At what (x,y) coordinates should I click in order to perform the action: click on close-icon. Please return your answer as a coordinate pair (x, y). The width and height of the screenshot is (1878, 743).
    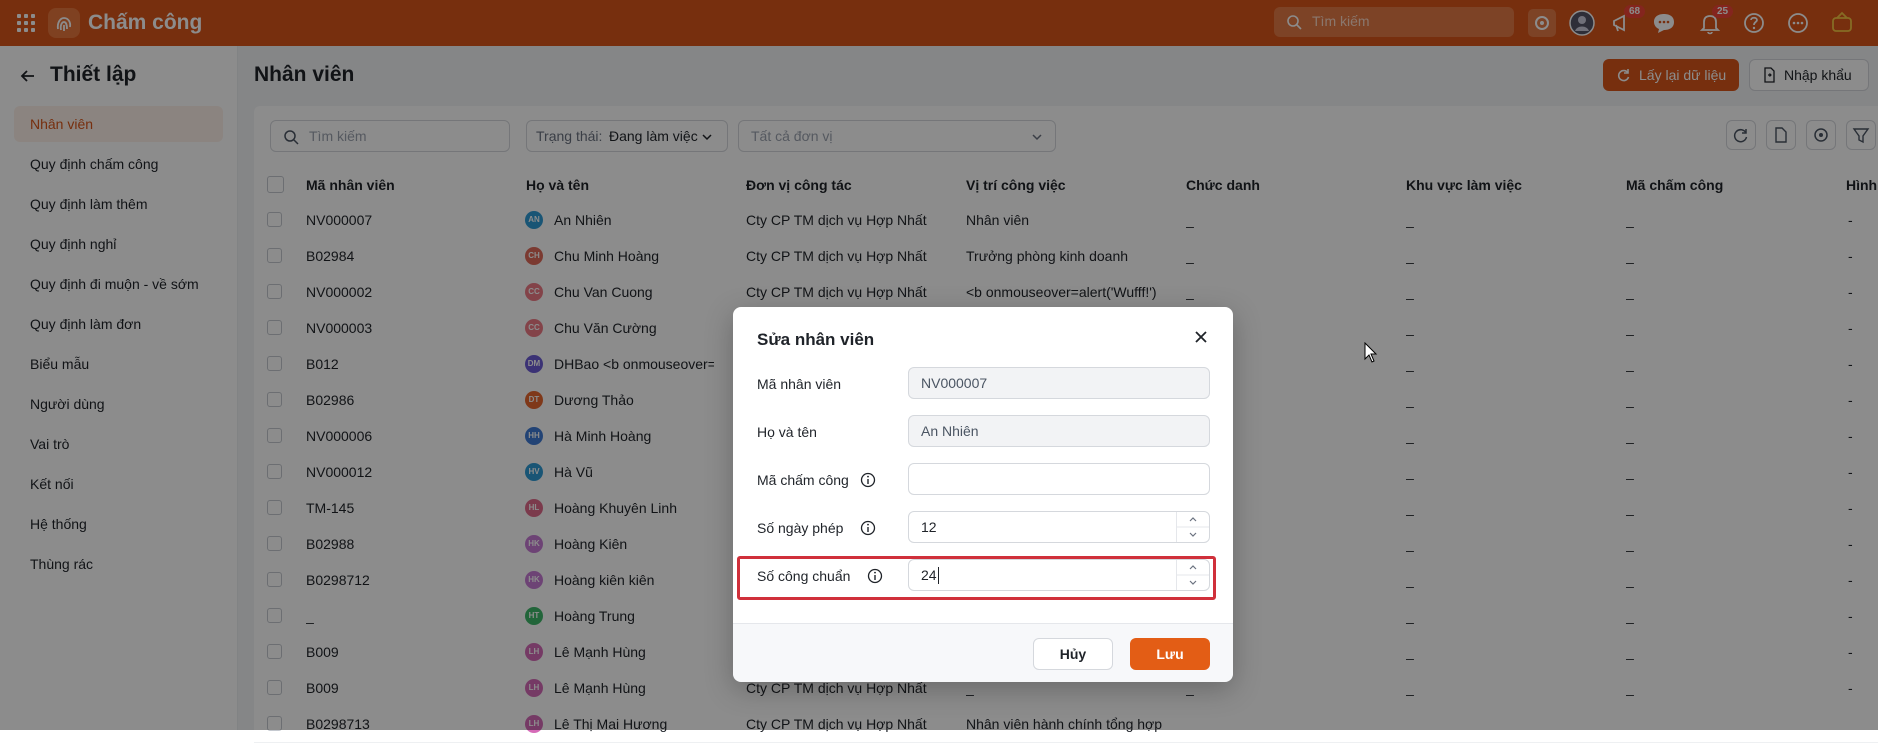
    Looking at the image, I should click on (1201, 337).